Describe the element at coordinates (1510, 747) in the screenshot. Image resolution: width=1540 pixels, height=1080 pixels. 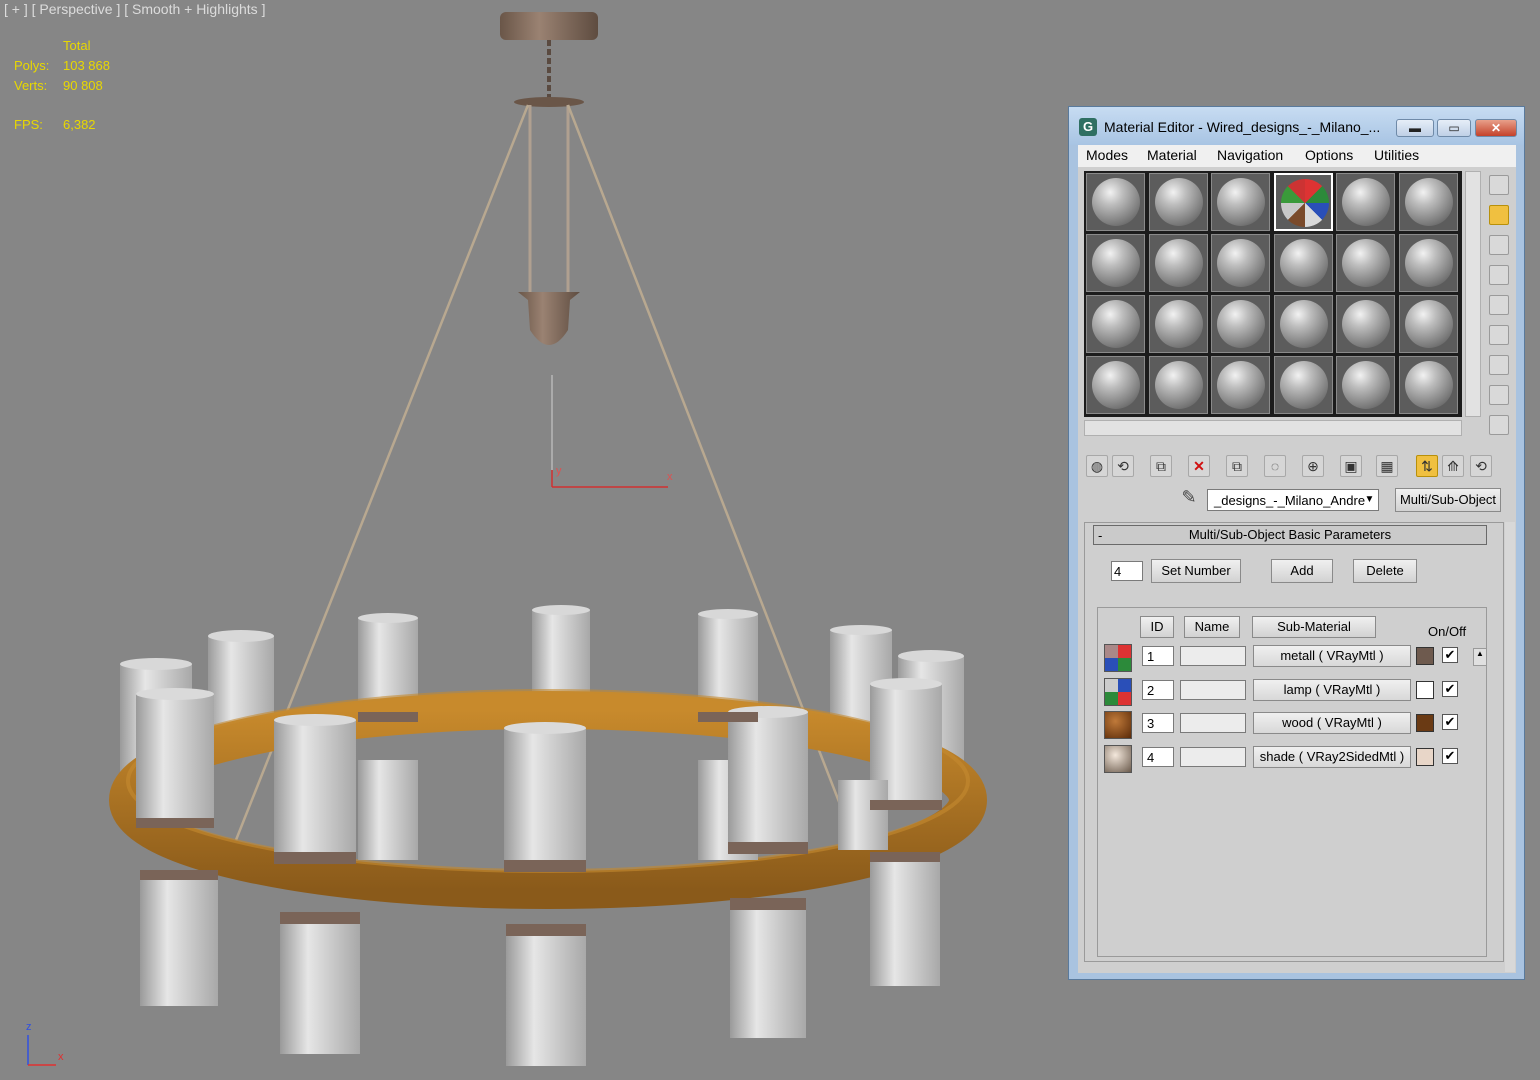
I see `editor-vertical-scrollbar` at that location.